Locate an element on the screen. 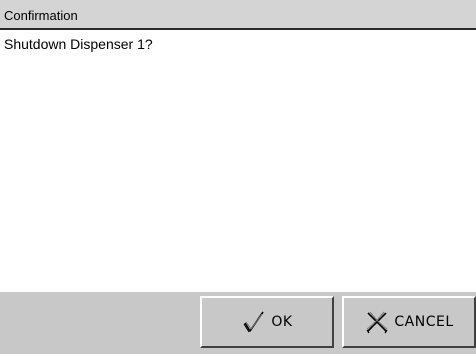  ok-button: OK is located at coordinates (267, 322).